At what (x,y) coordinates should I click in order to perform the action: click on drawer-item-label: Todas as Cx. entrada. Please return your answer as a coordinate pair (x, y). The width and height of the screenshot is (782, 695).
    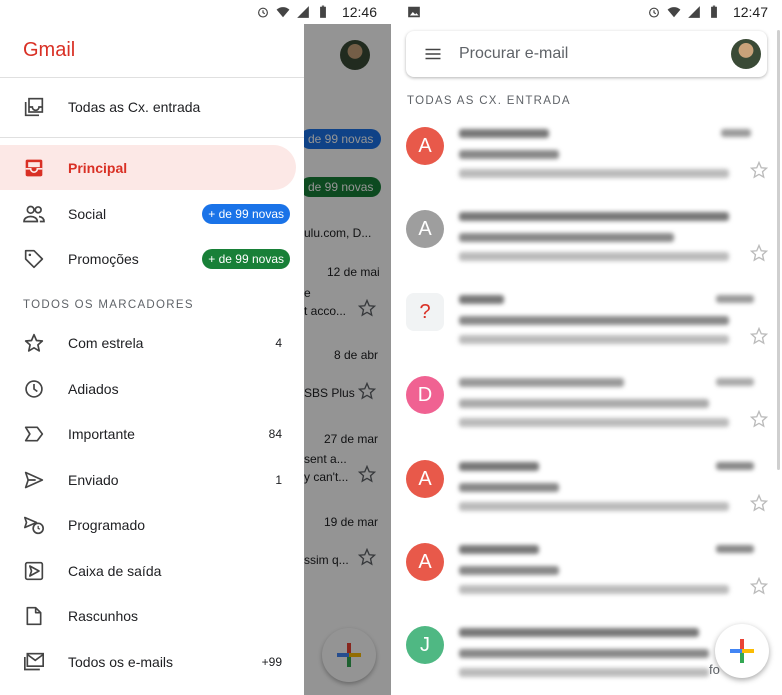
    Looking at the image, I should click on (134, 106).